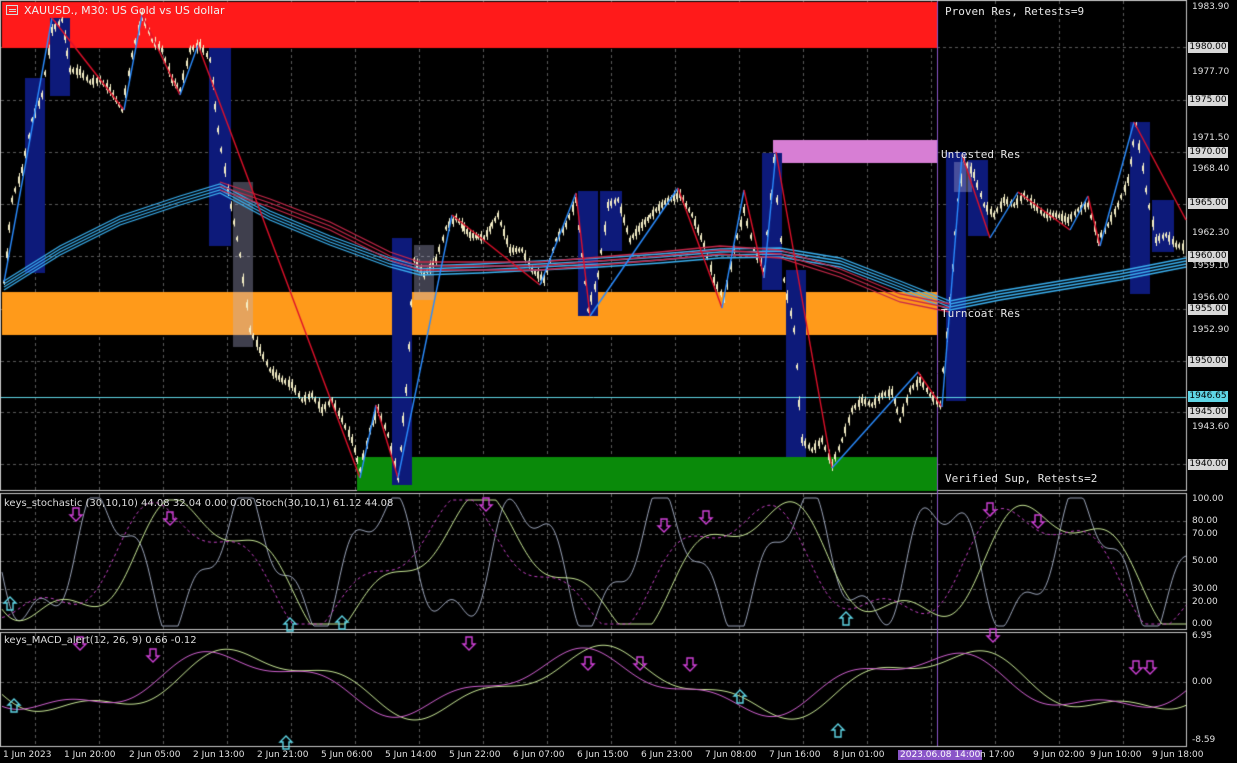 Image resolution: width=1237 pixels, height=763 pixels. What do you see at coordinates (1178, 755) in the screenshot?
I see `time-label: 9 Jun 18:00` at bounding box center [1178, 755].